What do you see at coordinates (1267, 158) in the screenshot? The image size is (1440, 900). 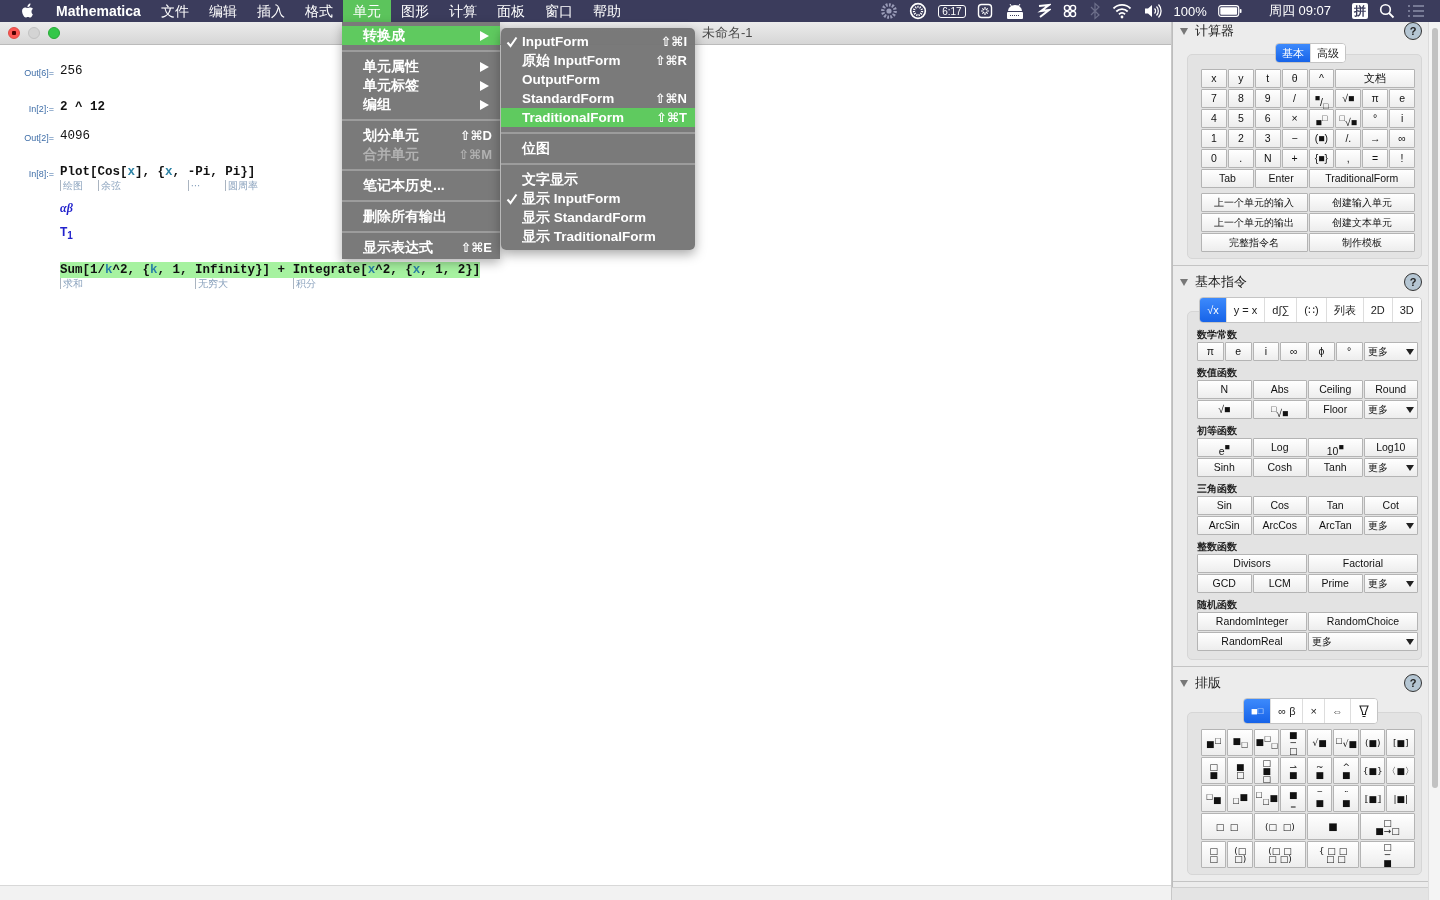 I see `calculator-key: N` at bounding box center [1267, 158].